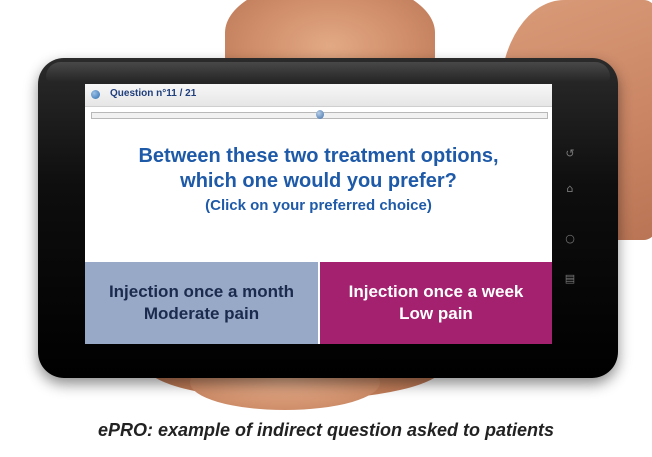 The image size is (652, 457). I want to click on choice-option-b-button: Injection once a week Low pain, so click(436, 303).